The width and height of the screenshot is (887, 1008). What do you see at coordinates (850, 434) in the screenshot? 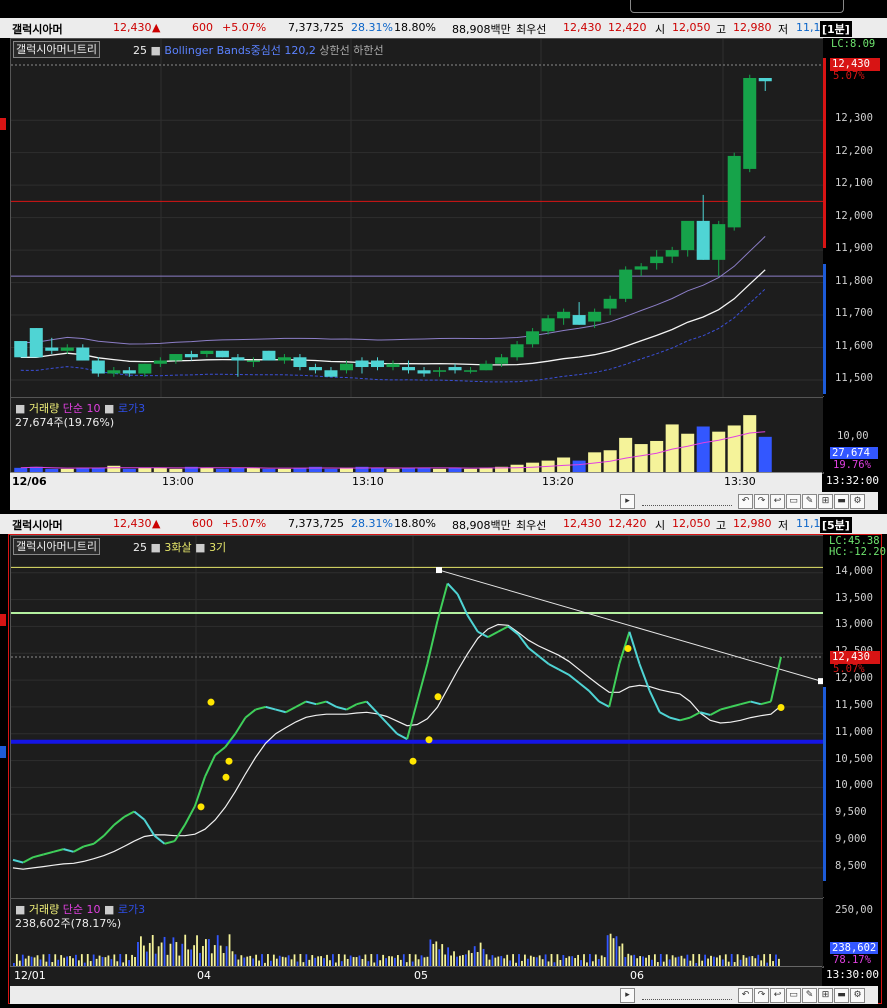
I see `volume-axis-1: 10,00 27,674 19.76%` at bounding box center [850, 434].